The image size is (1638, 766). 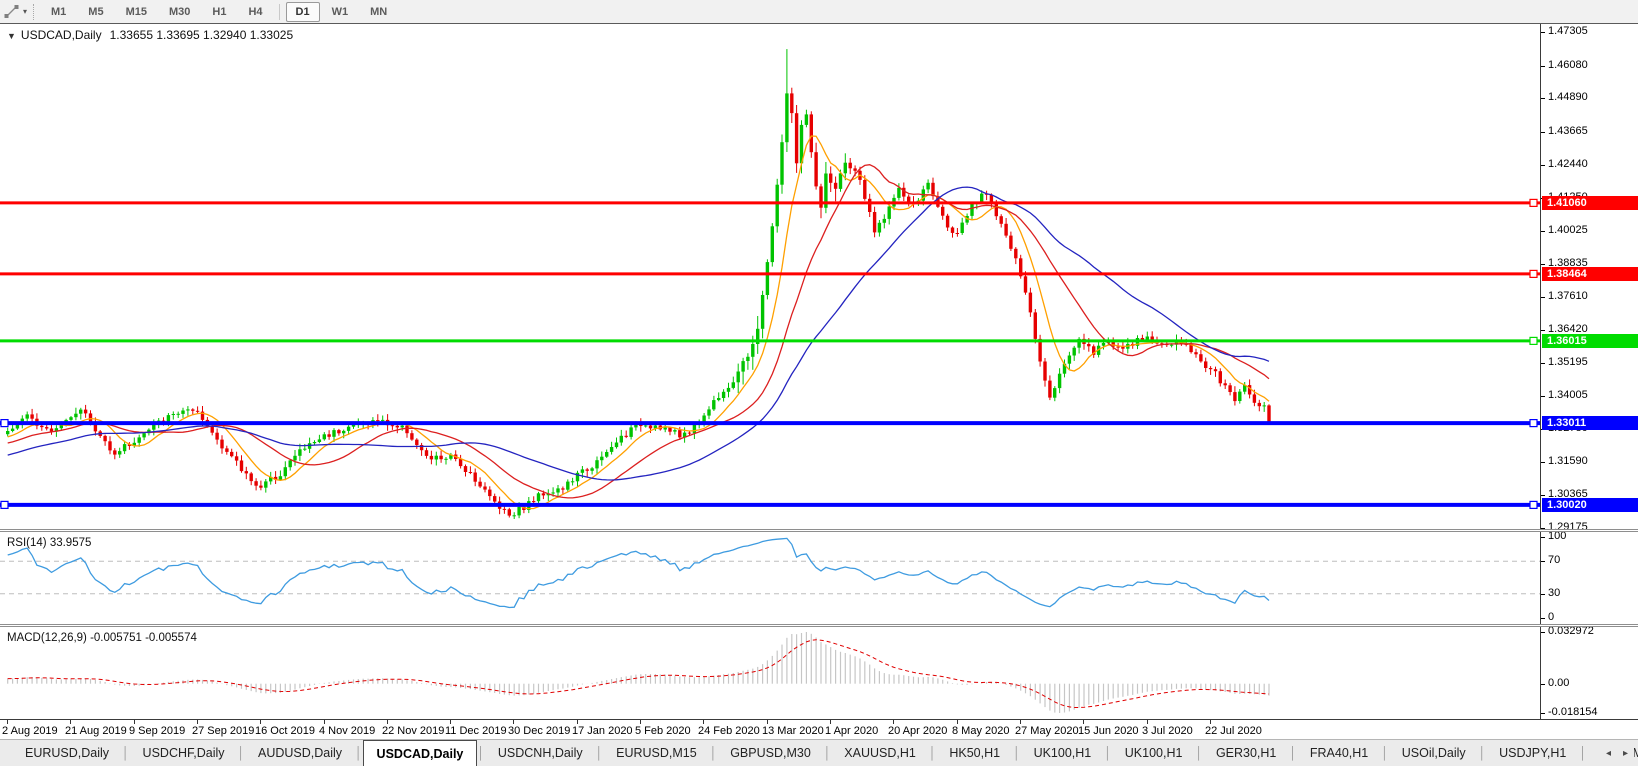 What do you see at coordinates (184, 753) in the screenshot?
I see `tab-usdchf-daily: USDCHF,Daily` at bounding box center [184, 753].